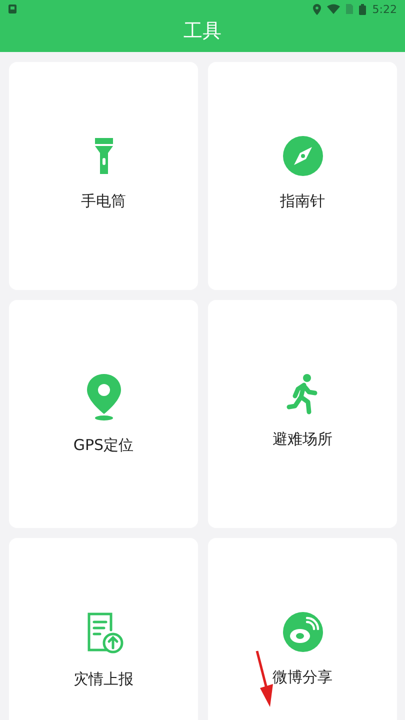 This screenshot has height=720, width=405. Describe the element at coordinates (302, 632) in the screenshot. I see `weibo-share-icon` at that location.